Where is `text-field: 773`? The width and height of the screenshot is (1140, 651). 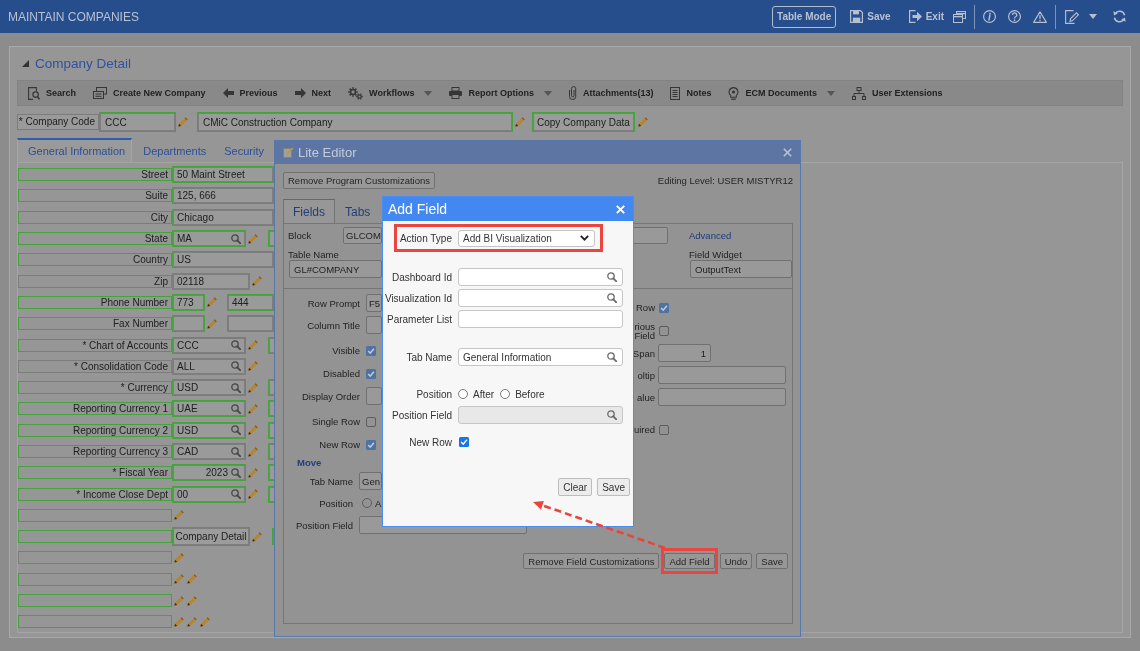
text-field: 773 is located at coordinates (188, 302).